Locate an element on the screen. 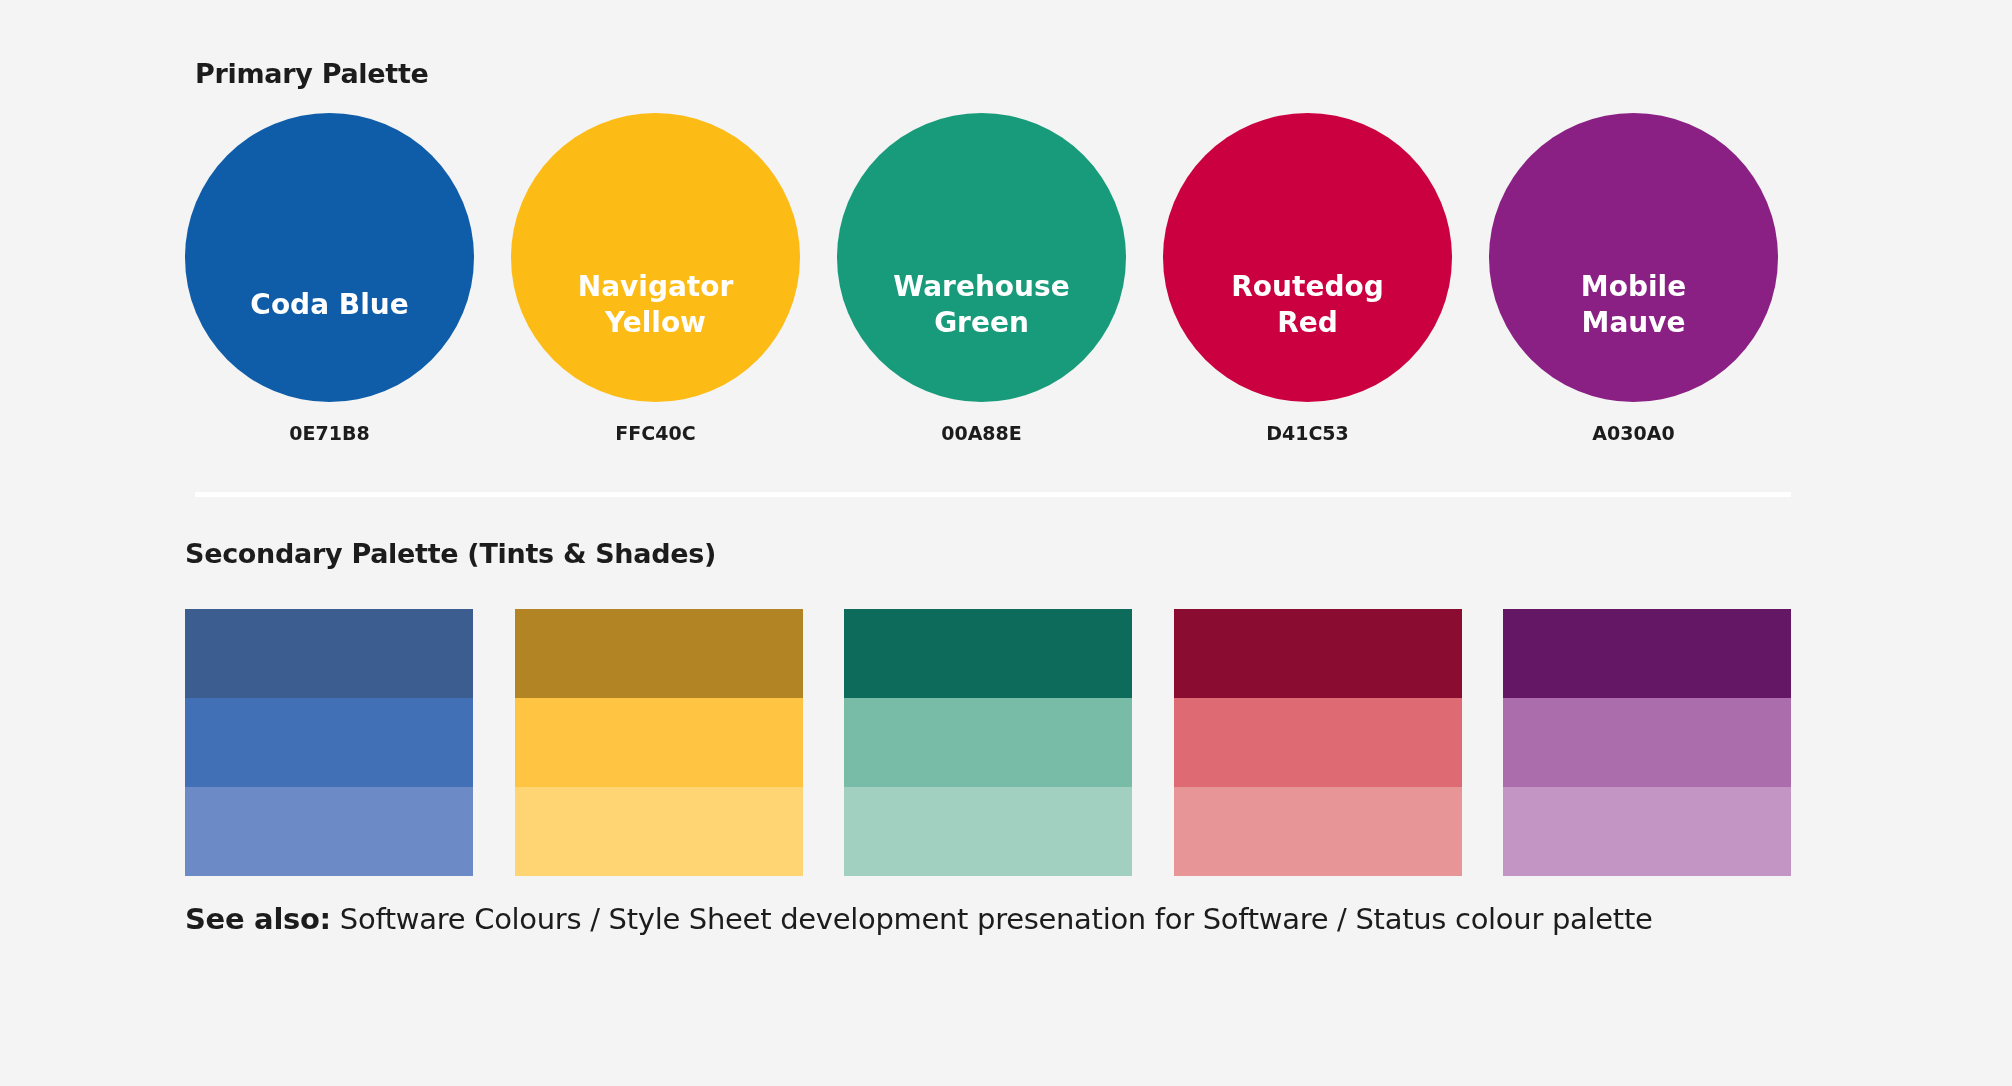 Image resolution: width=2012 pixels, height=1086 pixels. hex-code: D41C53 is located at coordinates (1307, 433).